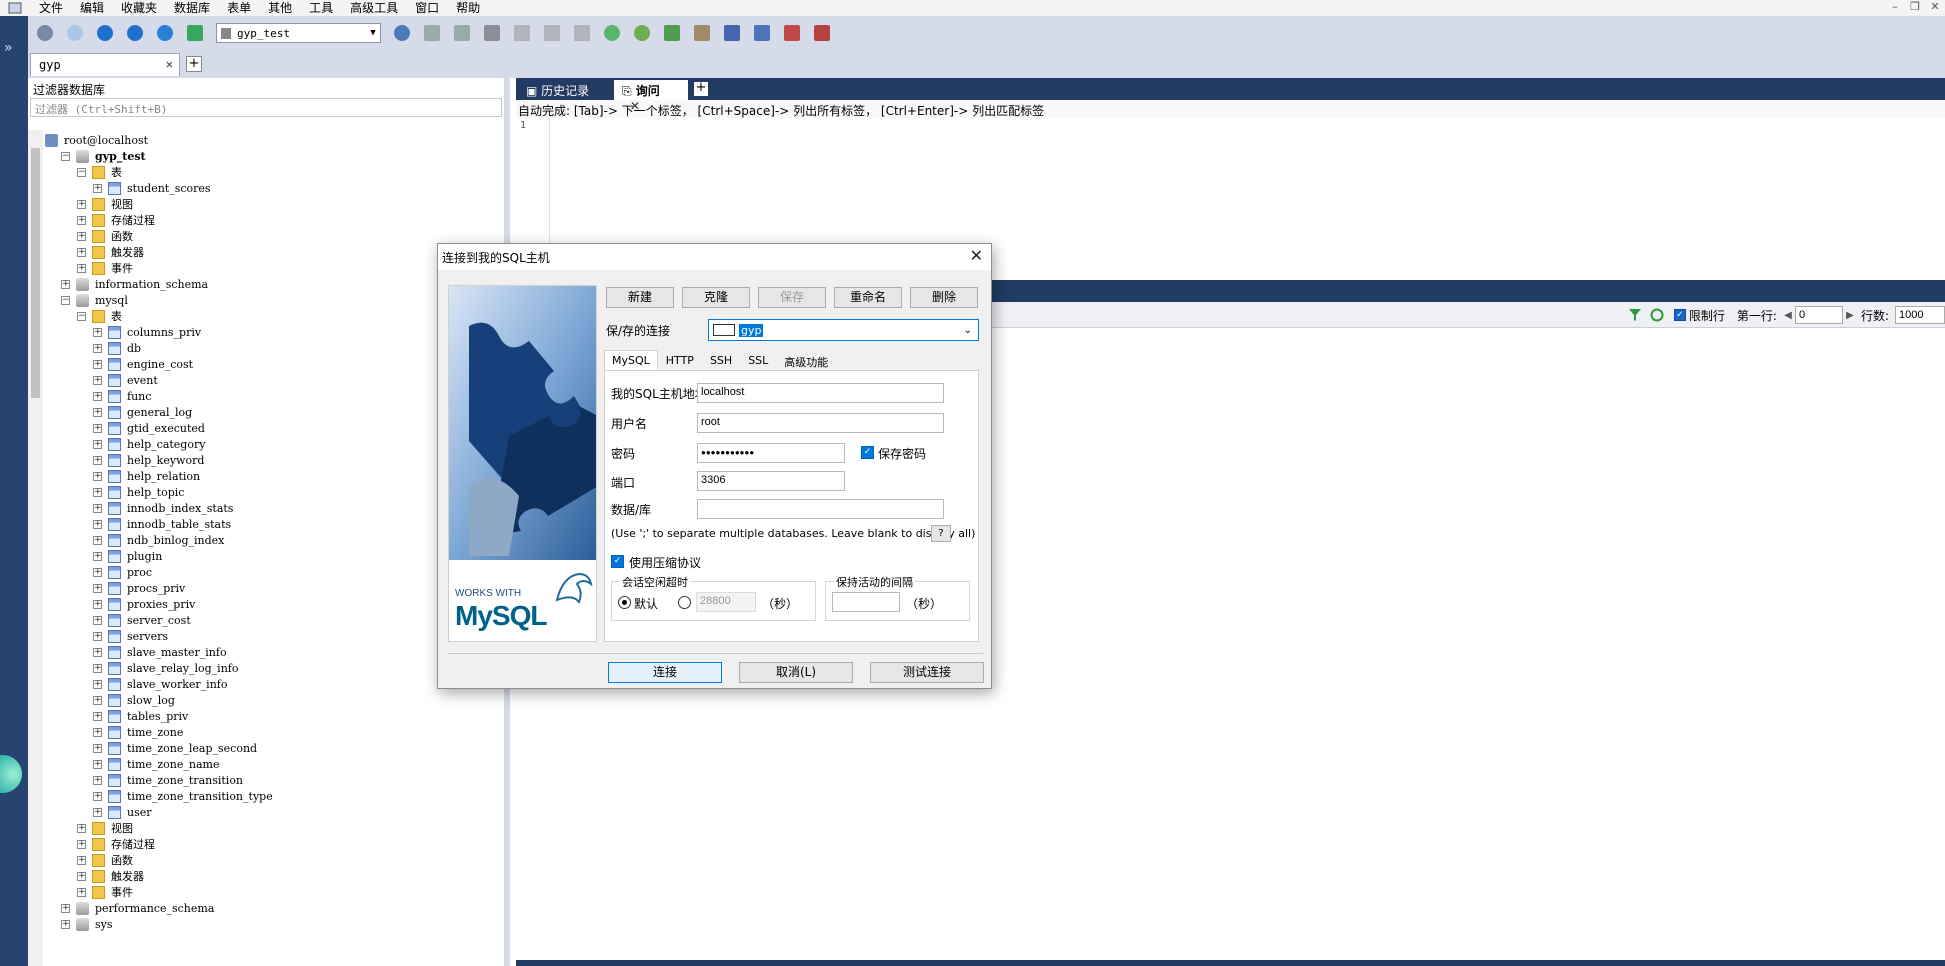 This screenshot has height=966, width=1945. Describe the element at coordinates (612, 33) in the screenshot. I see `import-icon` at that location.